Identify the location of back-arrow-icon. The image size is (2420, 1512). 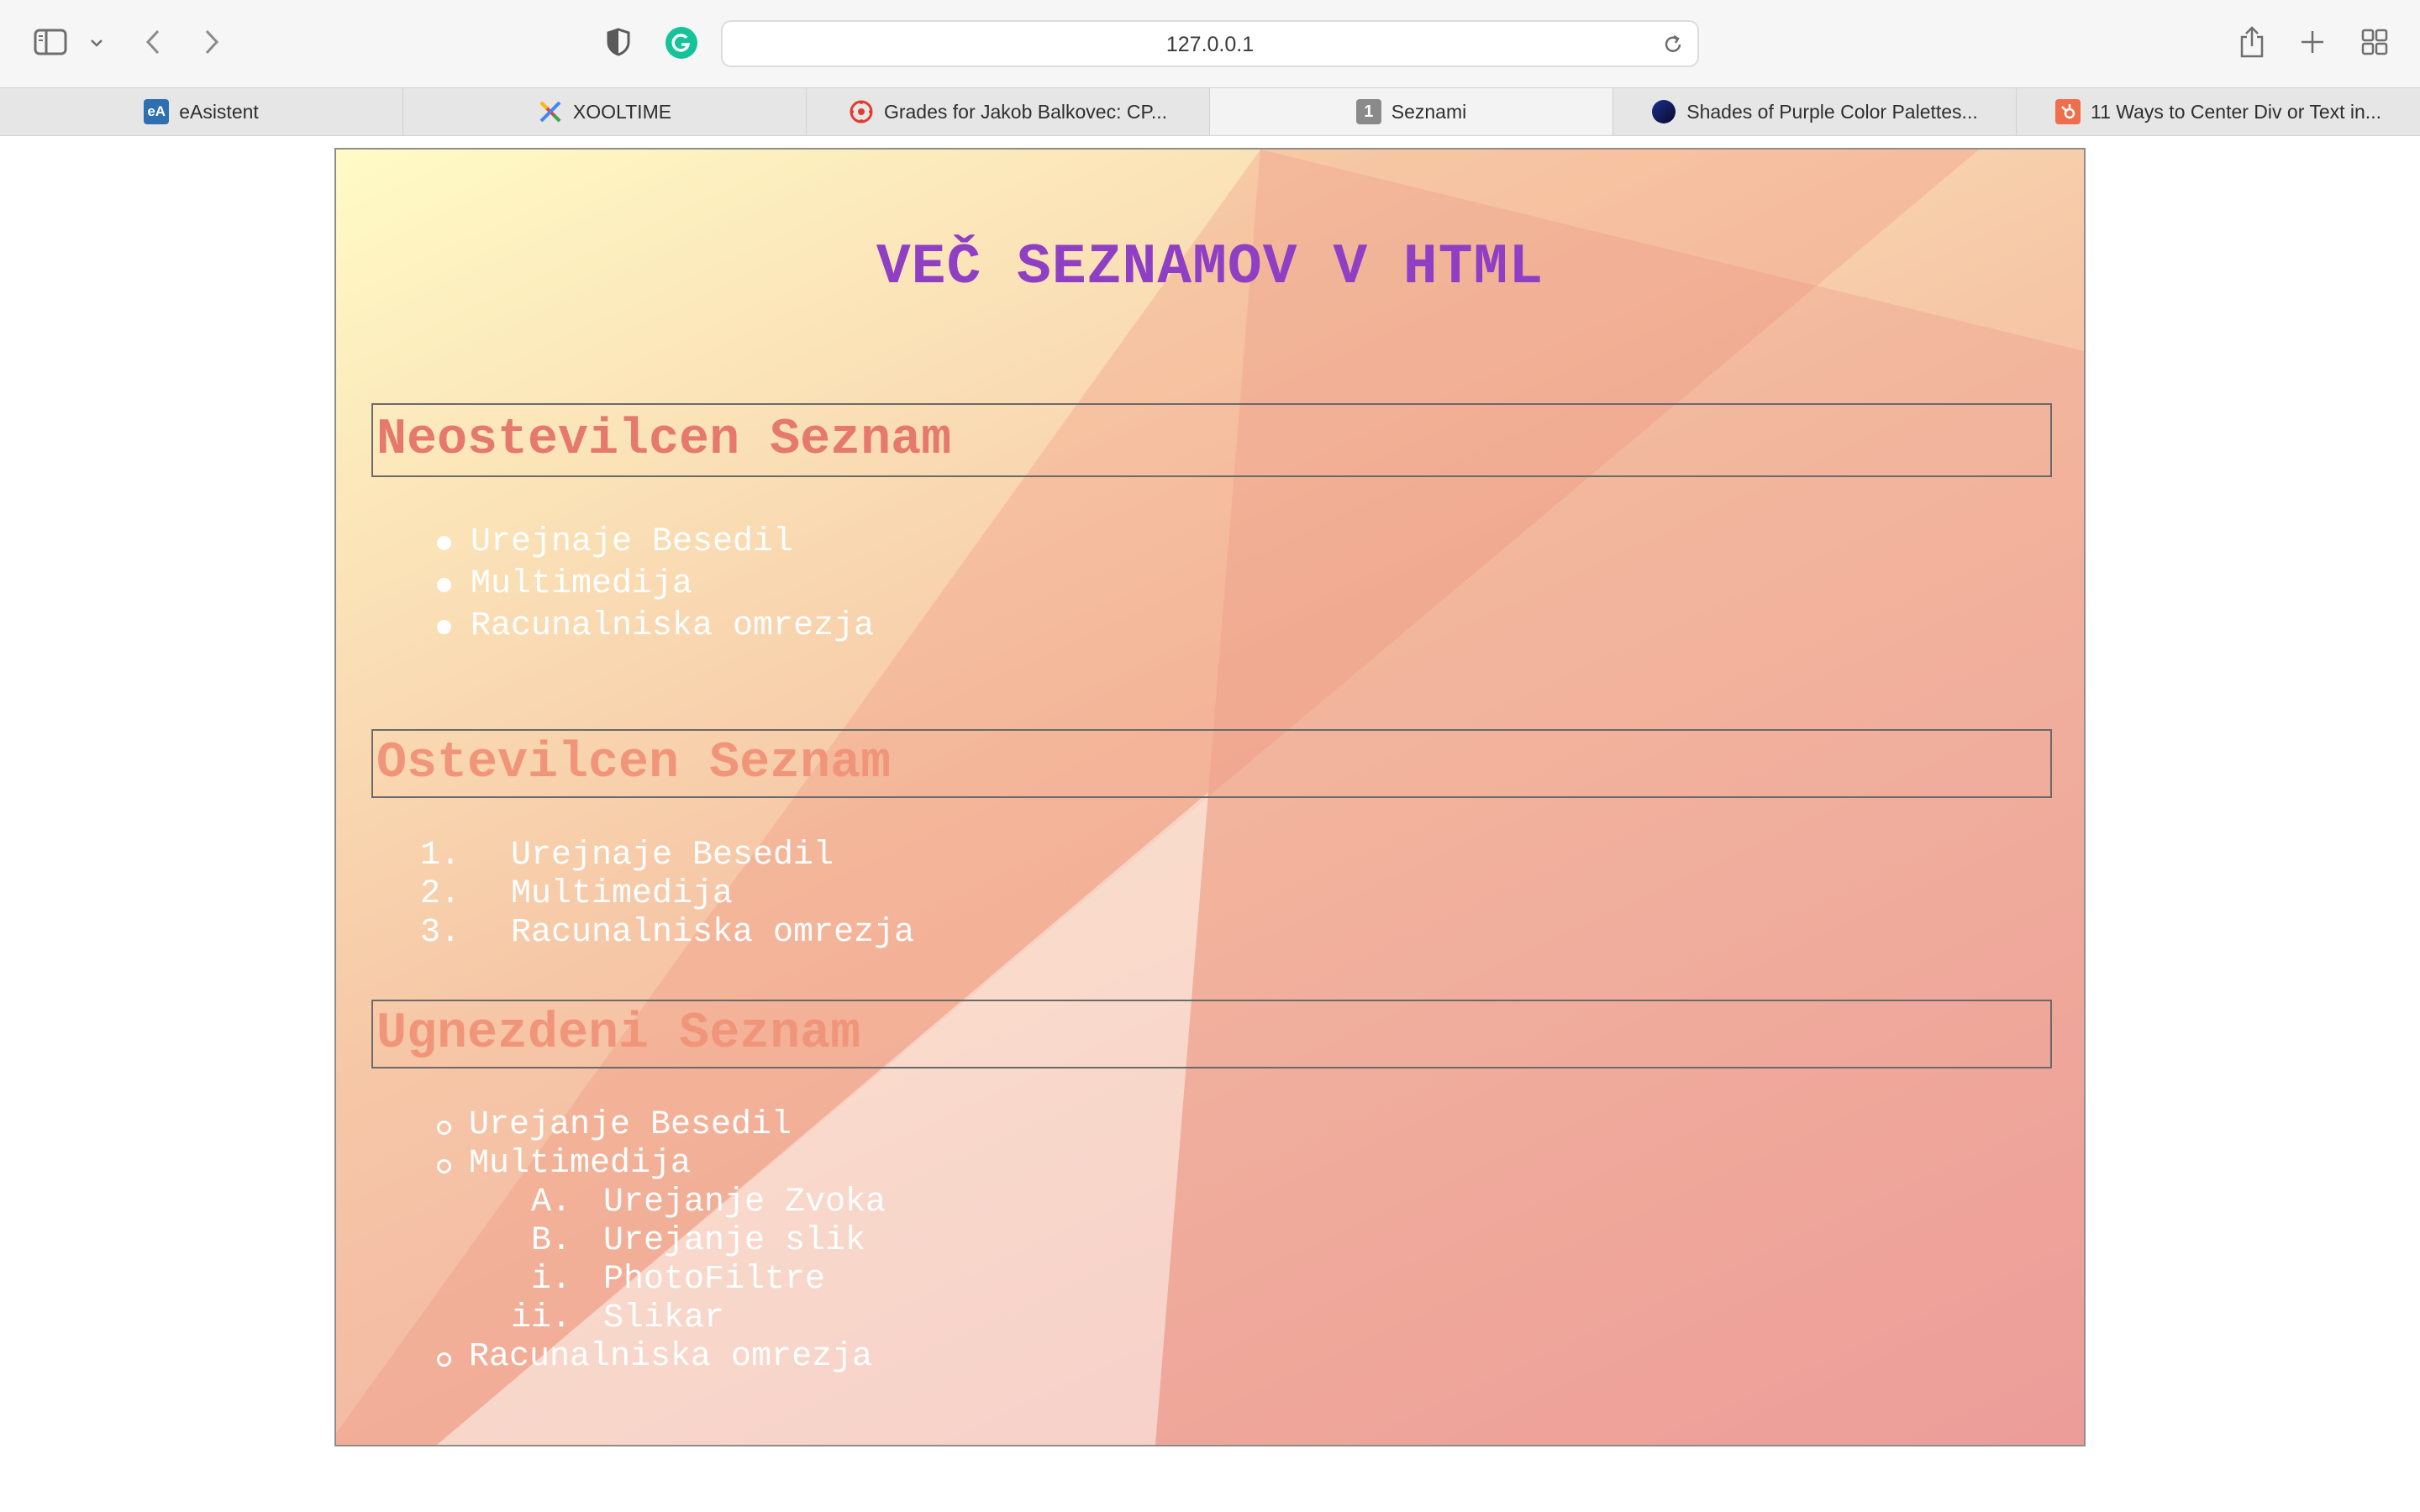
(153, 42).